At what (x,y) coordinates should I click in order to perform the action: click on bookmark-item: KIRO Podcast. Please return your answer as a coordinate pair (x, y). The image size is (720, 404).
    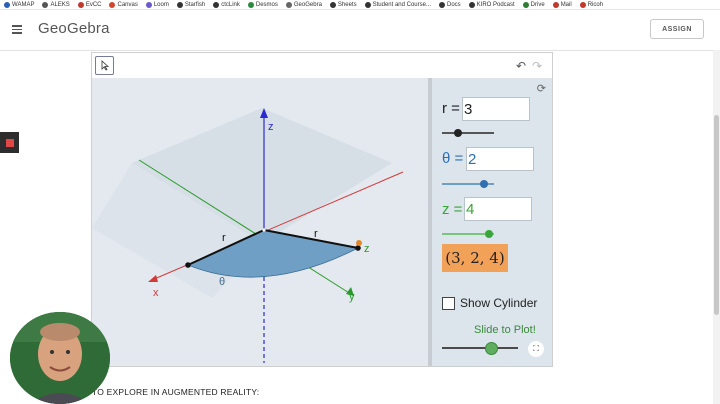
    Looking at the image, I should click on (492, 4).